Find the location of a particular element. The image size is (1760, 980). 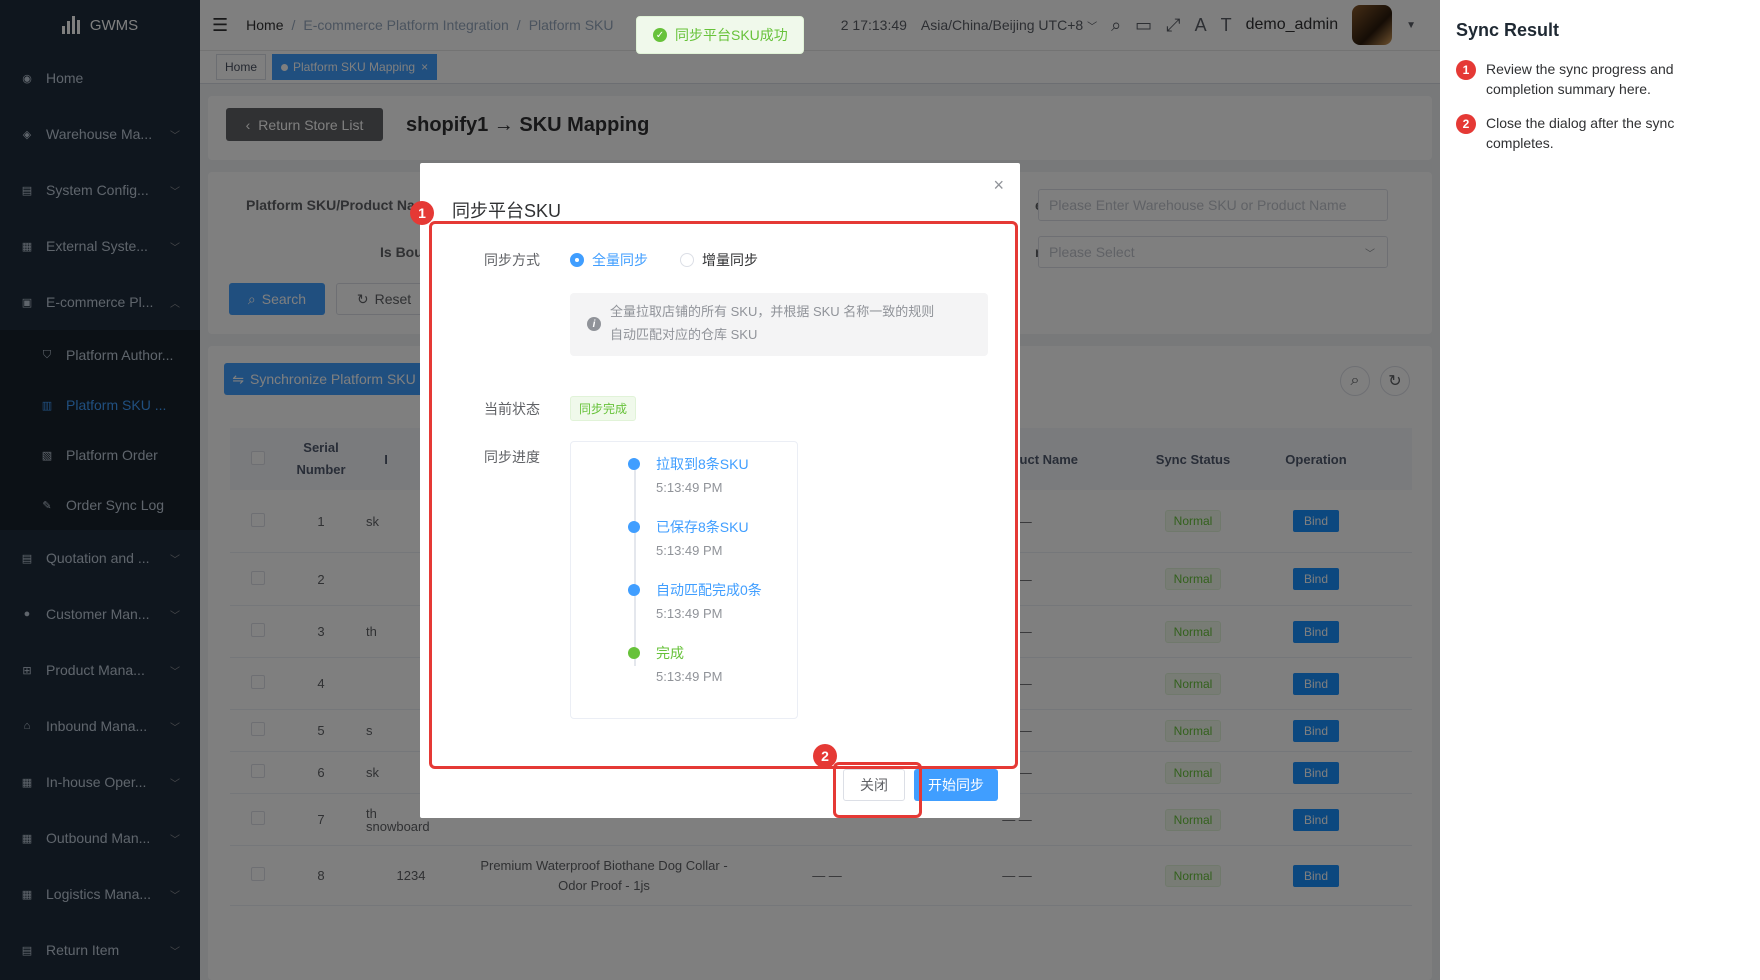

radio-full-sync: 全量同步 is located at coordinates (609, 260).